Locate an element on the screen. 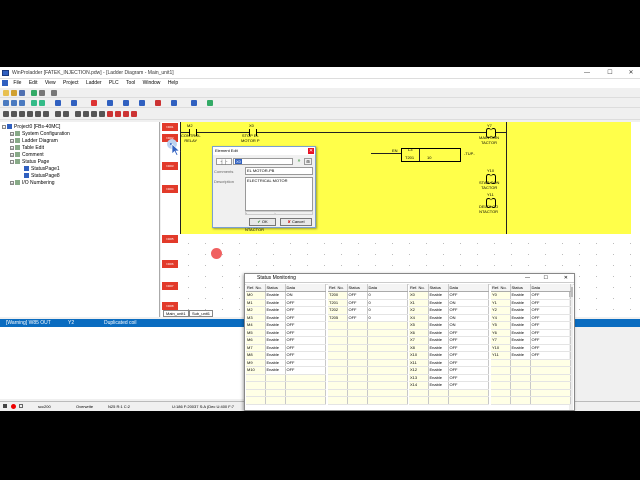 The image size is (640, 480). ref-no-cell: Y0 is located at coordinates (501, 295).